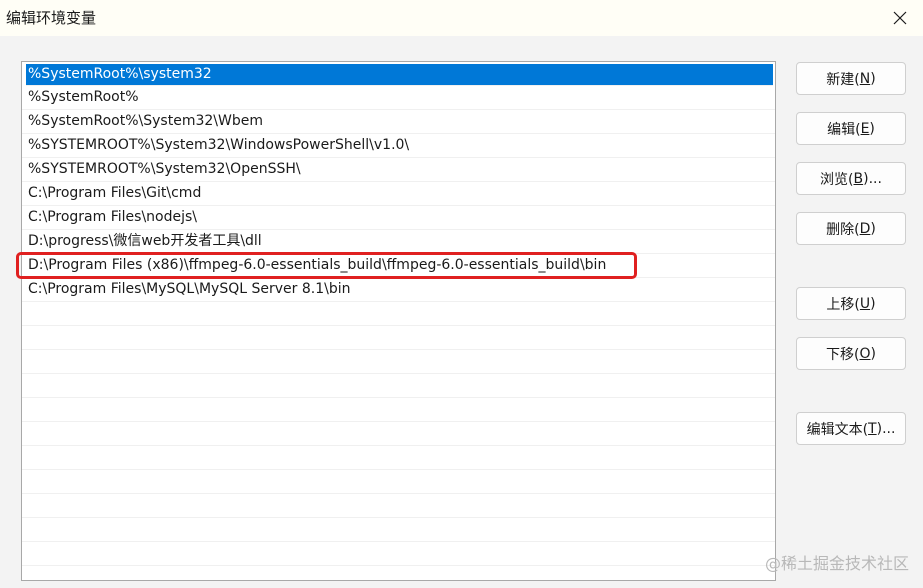  I want to click on watermark: @稀土掘金技术社区, so click(836, 563).